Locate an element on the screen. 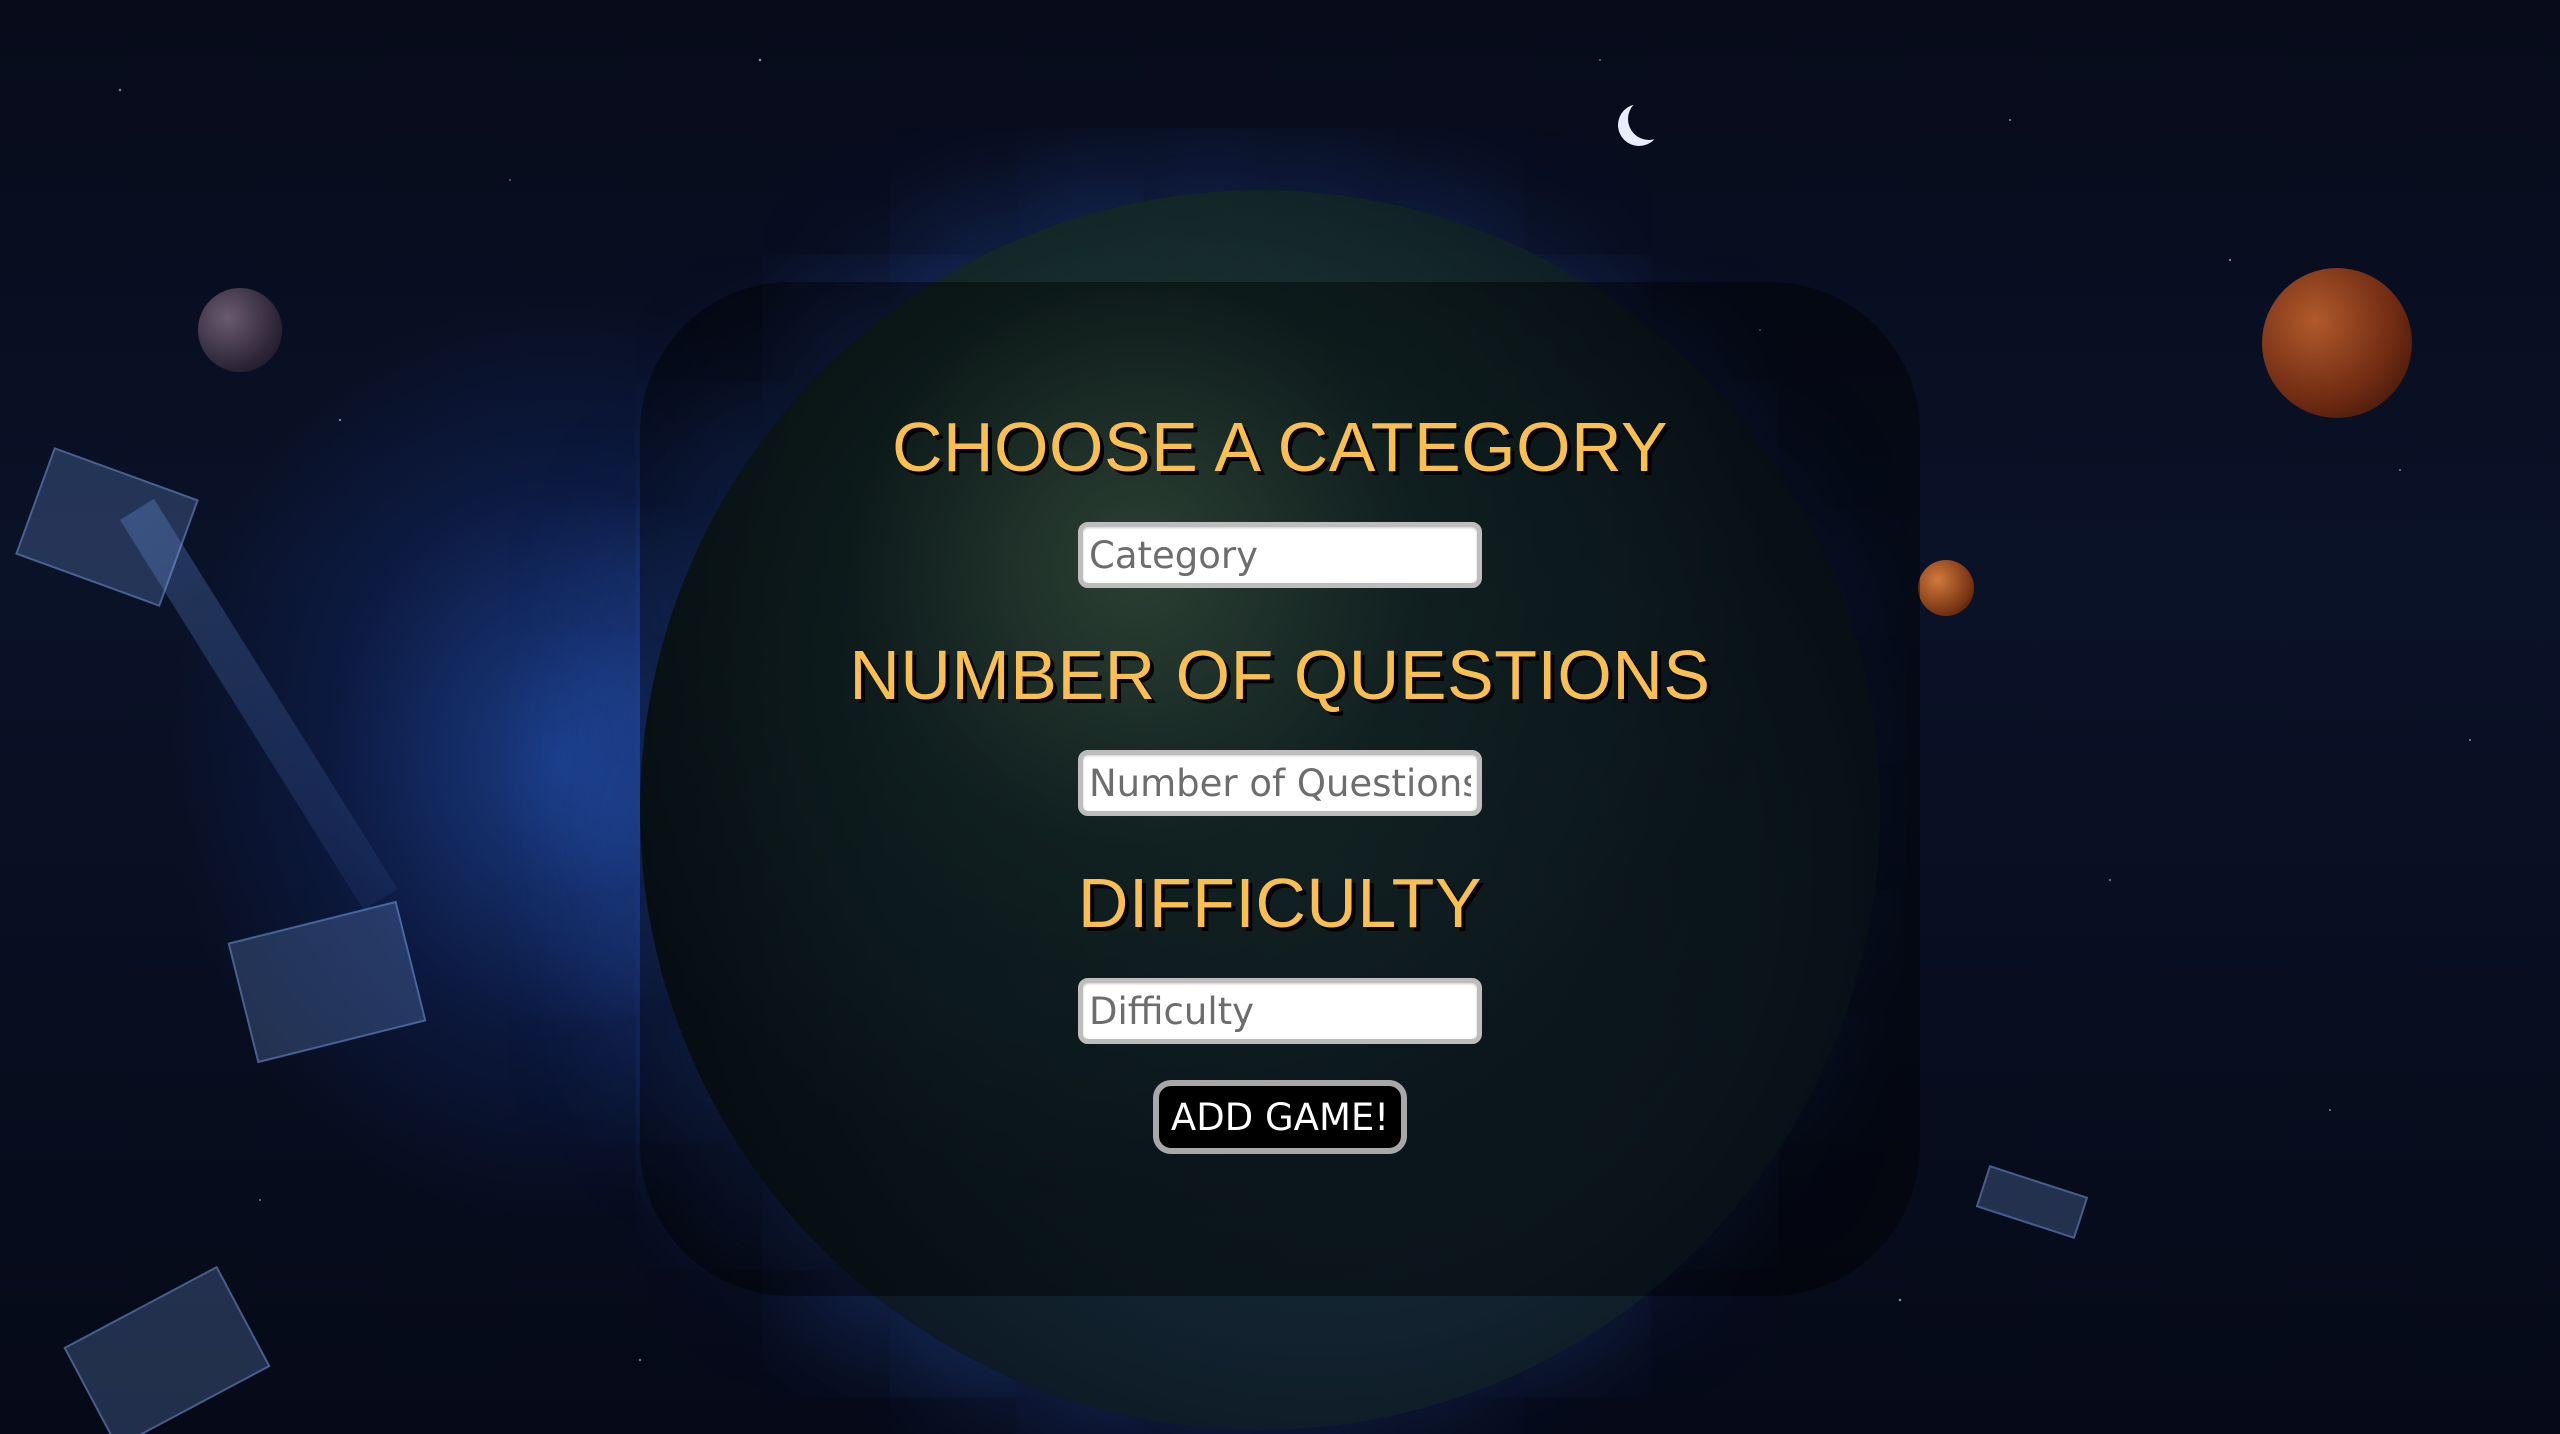 The width and height of the screenshot is (2560, 1434). number-of-questions-input is located at coordinates (1280, 783).